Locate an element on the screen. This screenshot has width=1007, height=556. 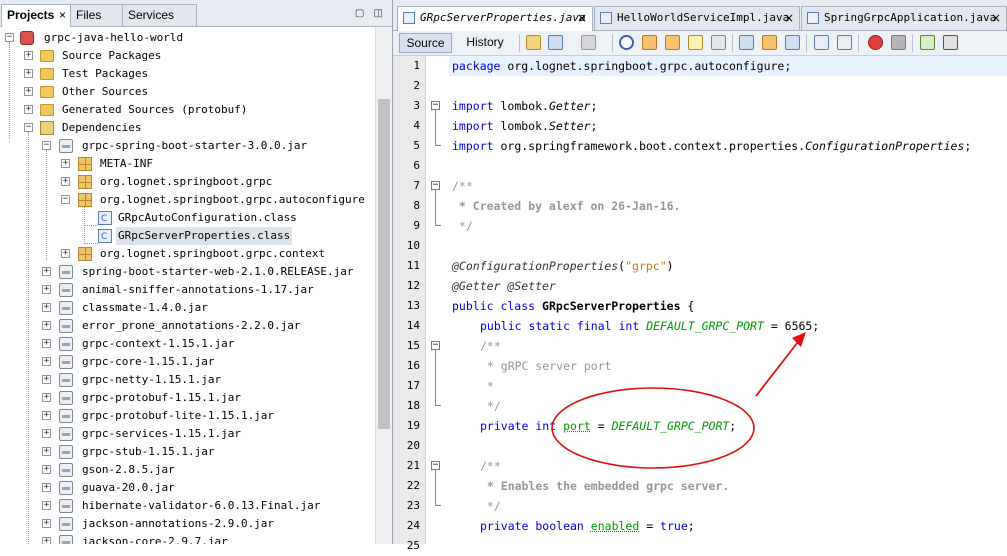
last-edit-icon is located at coordinates (533, 42).